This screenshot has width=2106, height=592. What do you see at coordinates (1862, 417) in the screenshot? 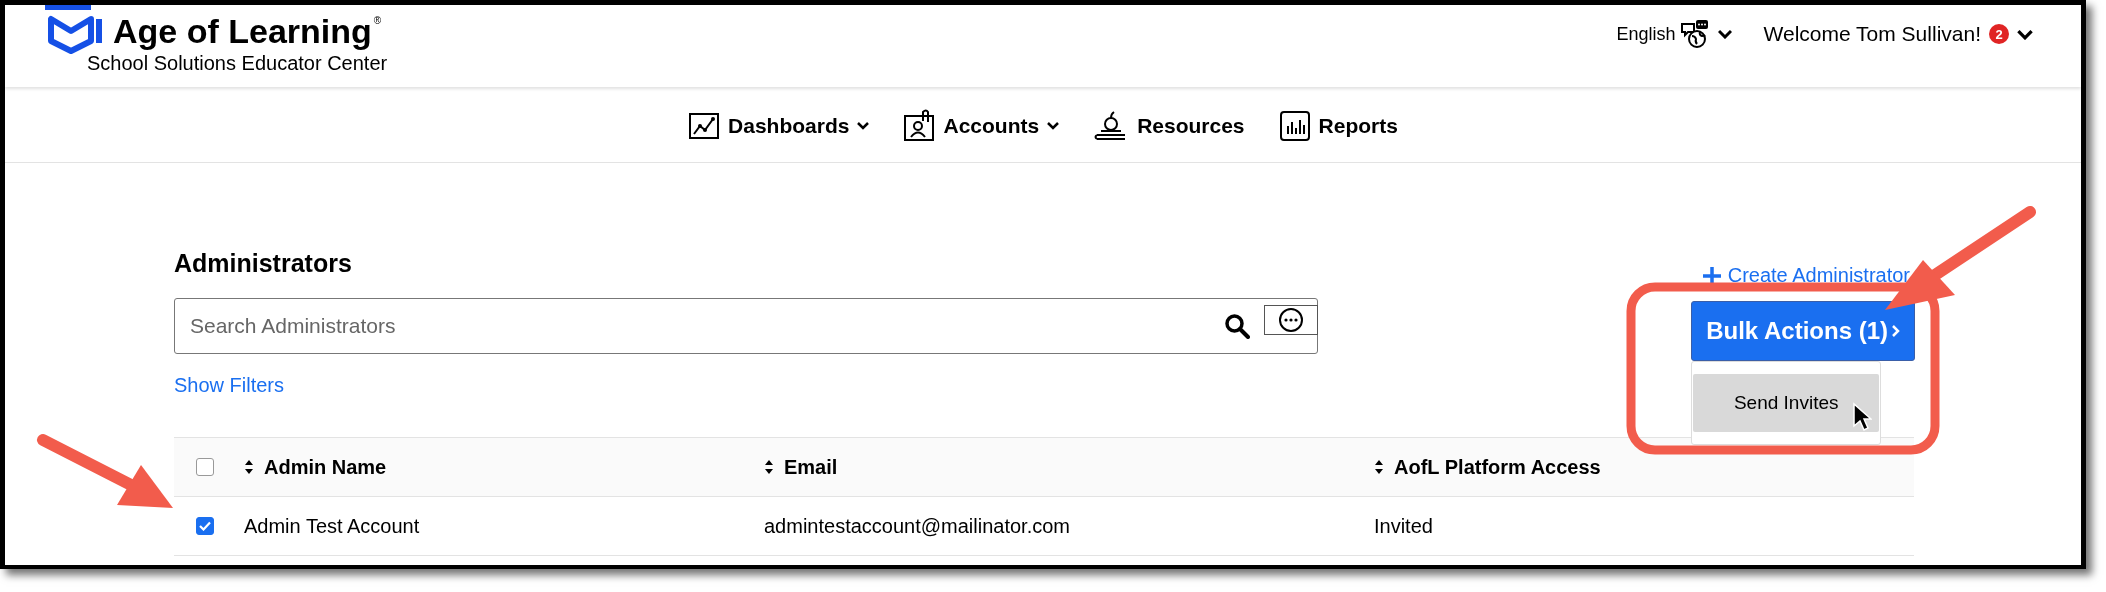
I see `cursor-icon` at bounding box center [1862, 417].